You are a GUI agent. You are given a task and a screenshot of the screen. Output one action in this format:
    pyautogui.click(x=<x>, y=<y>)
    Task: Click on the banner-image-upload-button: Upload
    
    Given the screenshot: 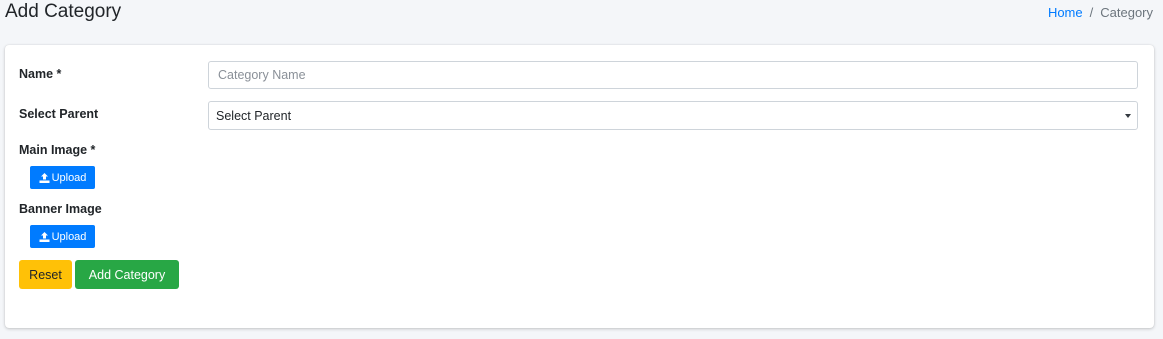 What is the action you would take?
    pyautogui.click(x=62, y=236)
    